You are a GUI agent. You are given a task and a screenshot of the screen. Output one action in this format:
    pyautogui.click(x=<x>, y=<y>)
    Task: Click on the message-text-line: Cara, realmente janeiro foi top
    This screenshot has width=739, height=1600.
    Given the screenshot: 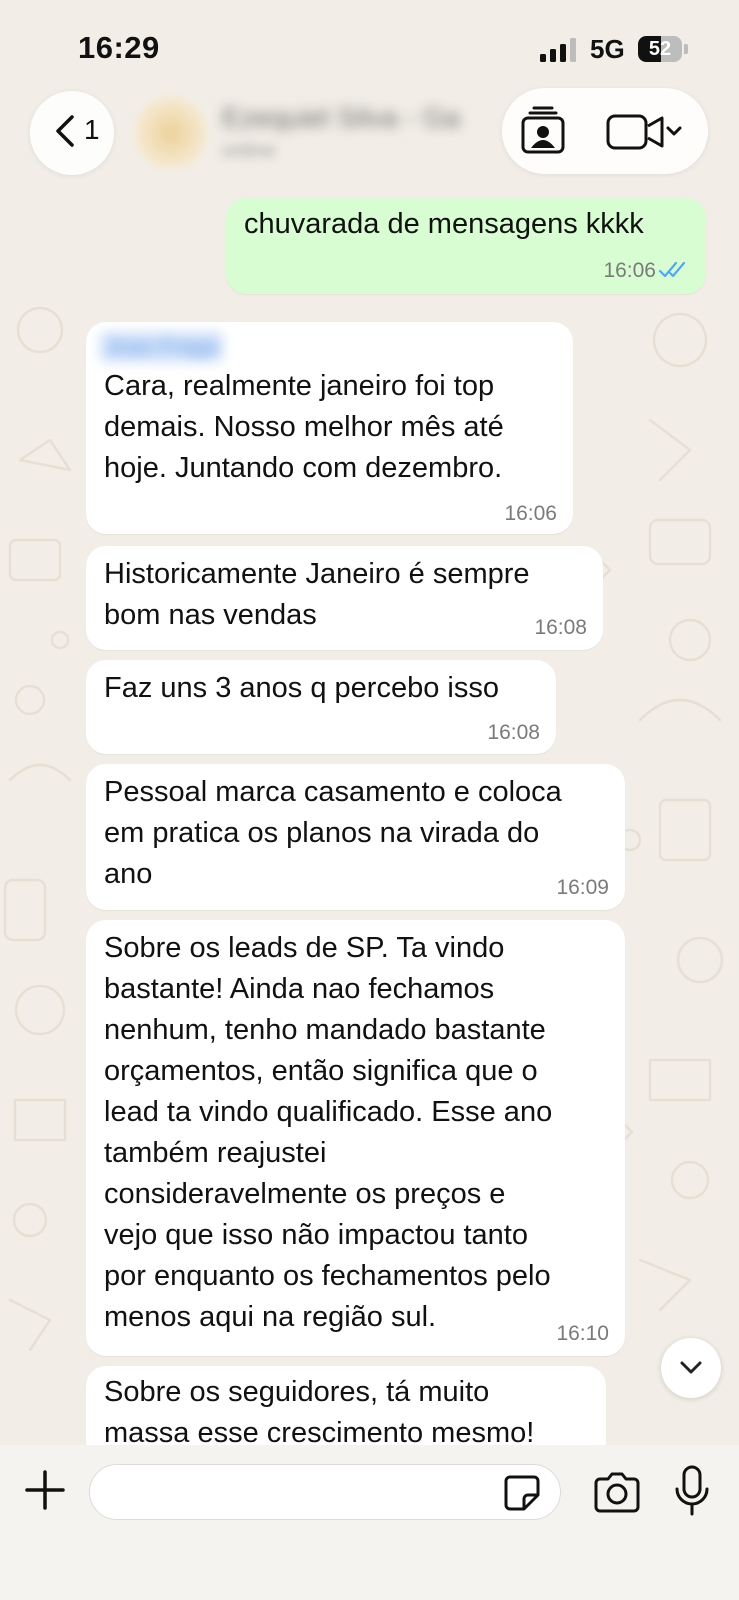 What is the action you would take?
    pyautogui.click(x=299, y=386)
    